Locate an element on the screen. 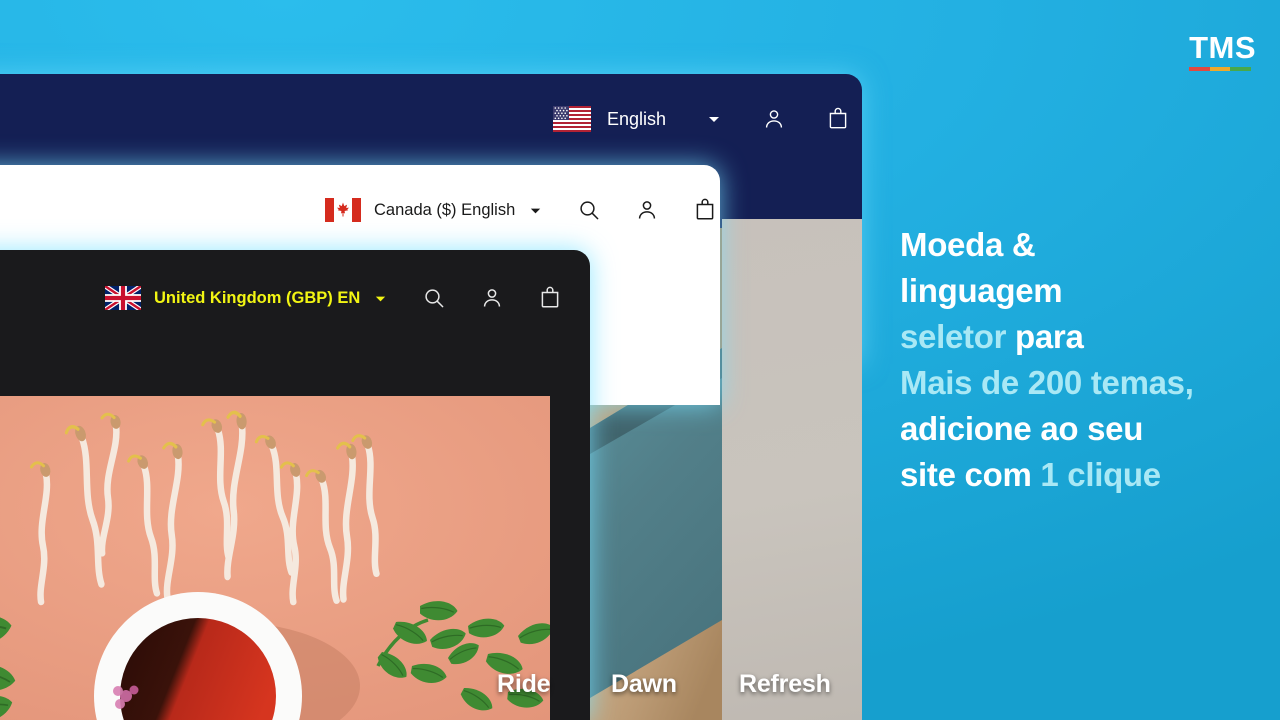 This screenshot has height=720, width=1280. storefront-header-refresh: English is located at coordinates (701, 119).